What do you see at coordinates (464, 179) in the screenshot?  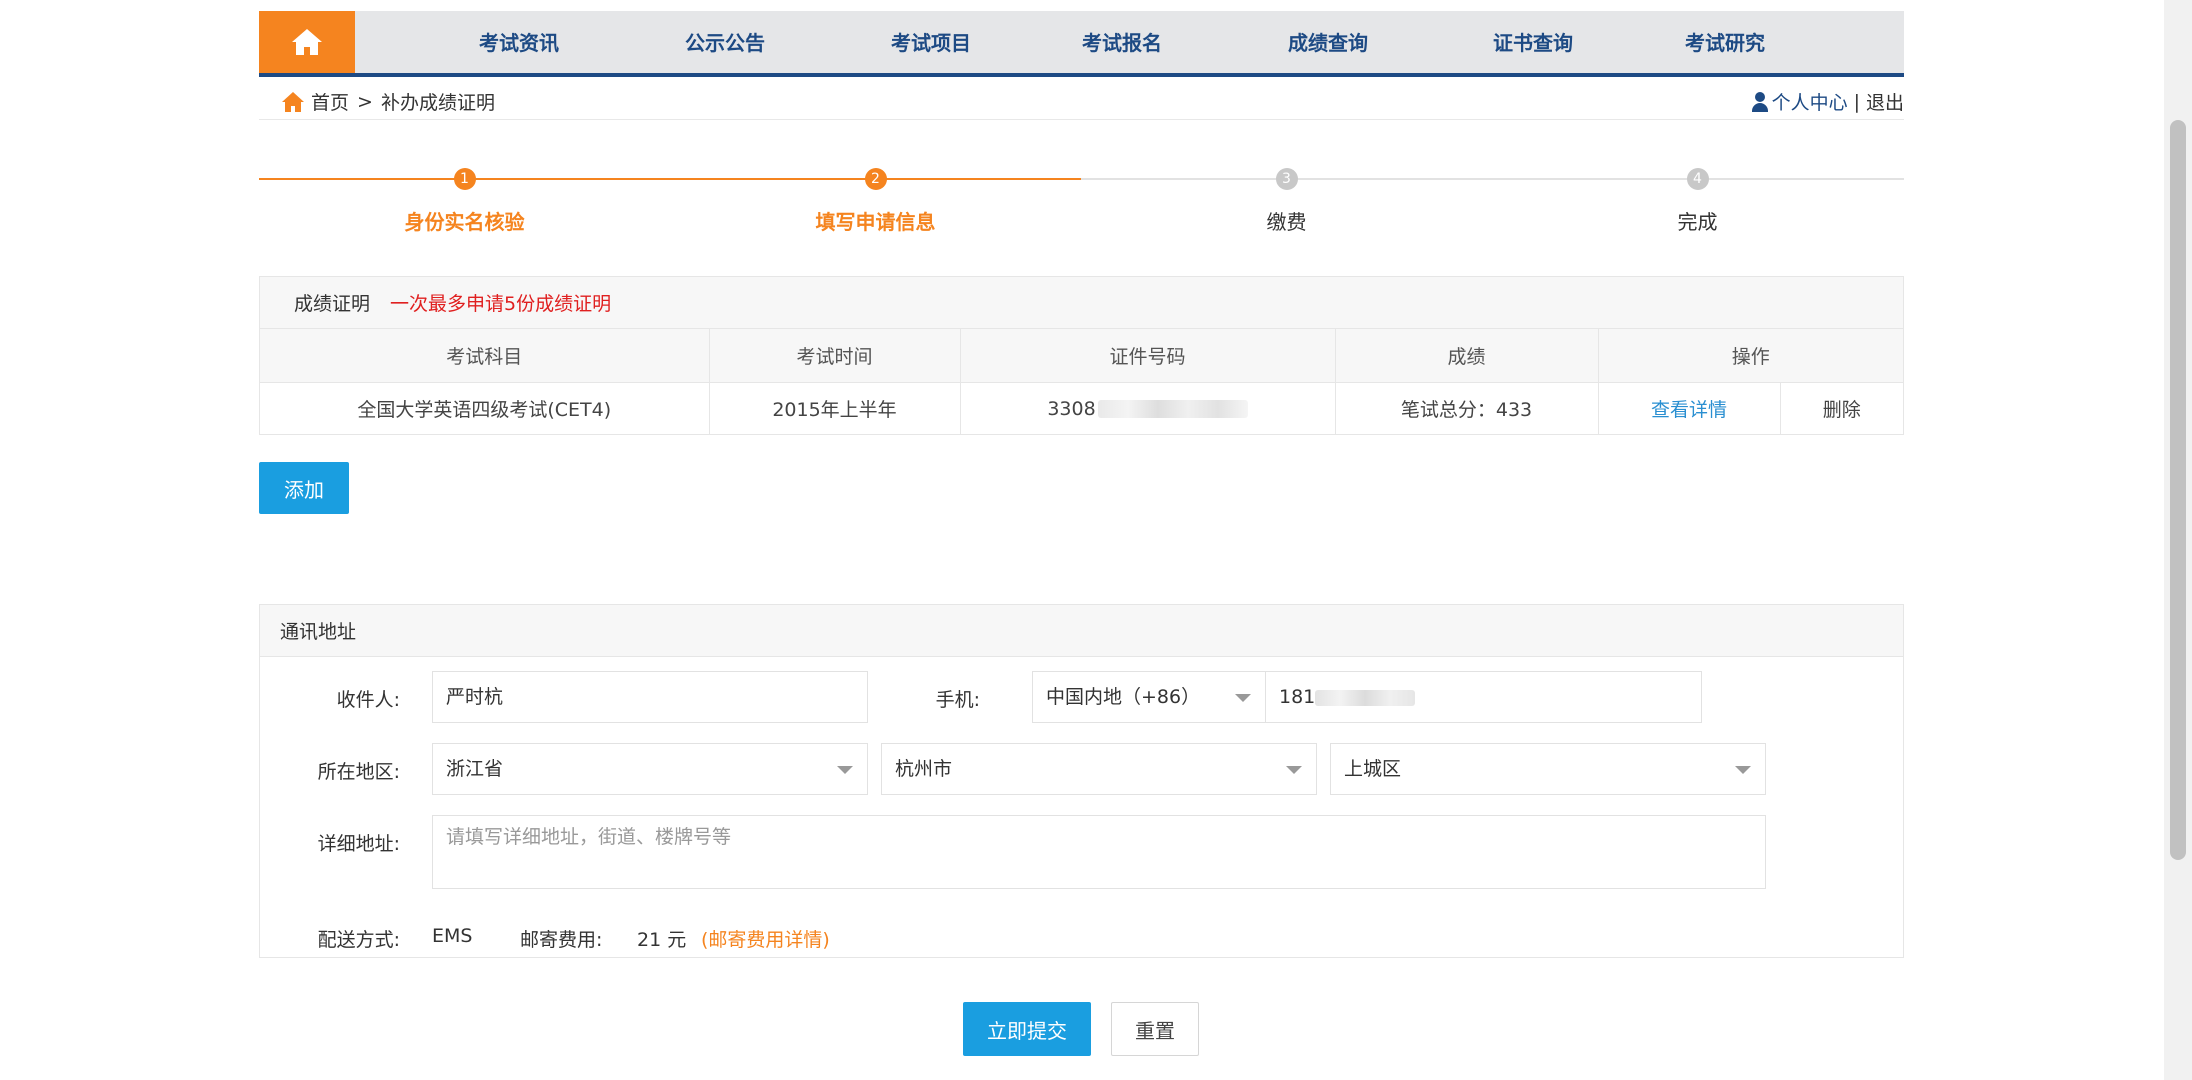 I see `step-number: 1` at bounding box center [464, 179].